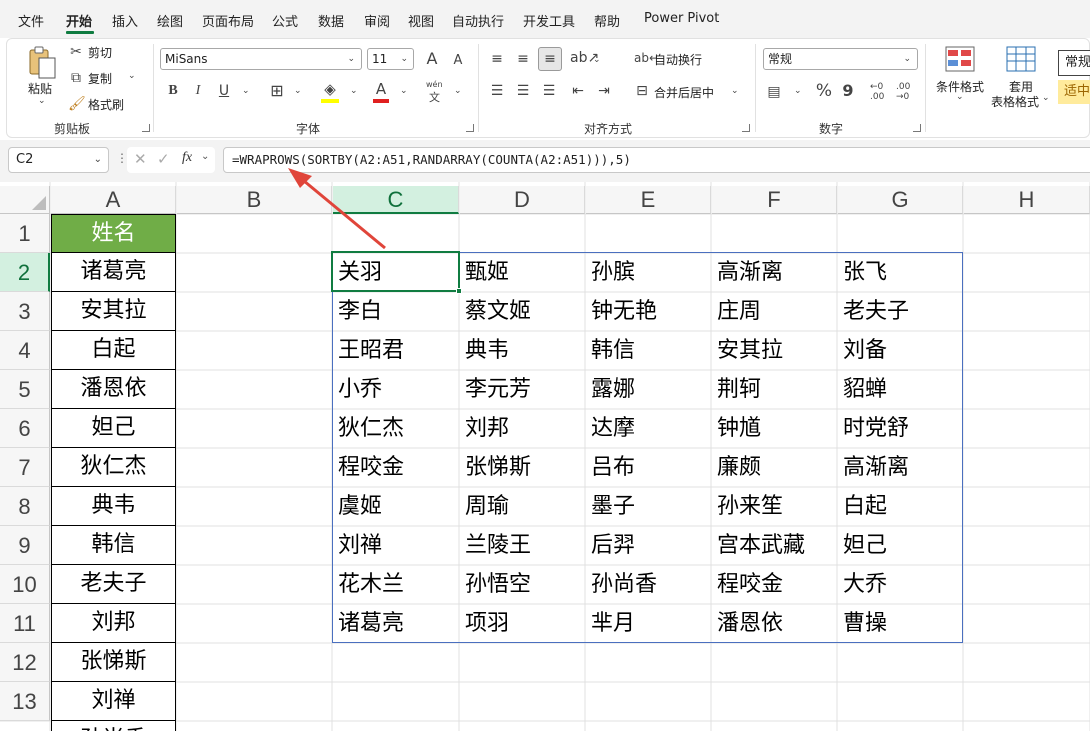 The width and height of the screenshot is (1090, 731). Describe the element at coordinates (906, 93) in the screenshot. I see `decrease-decimal-button: .00 →0` at that location.